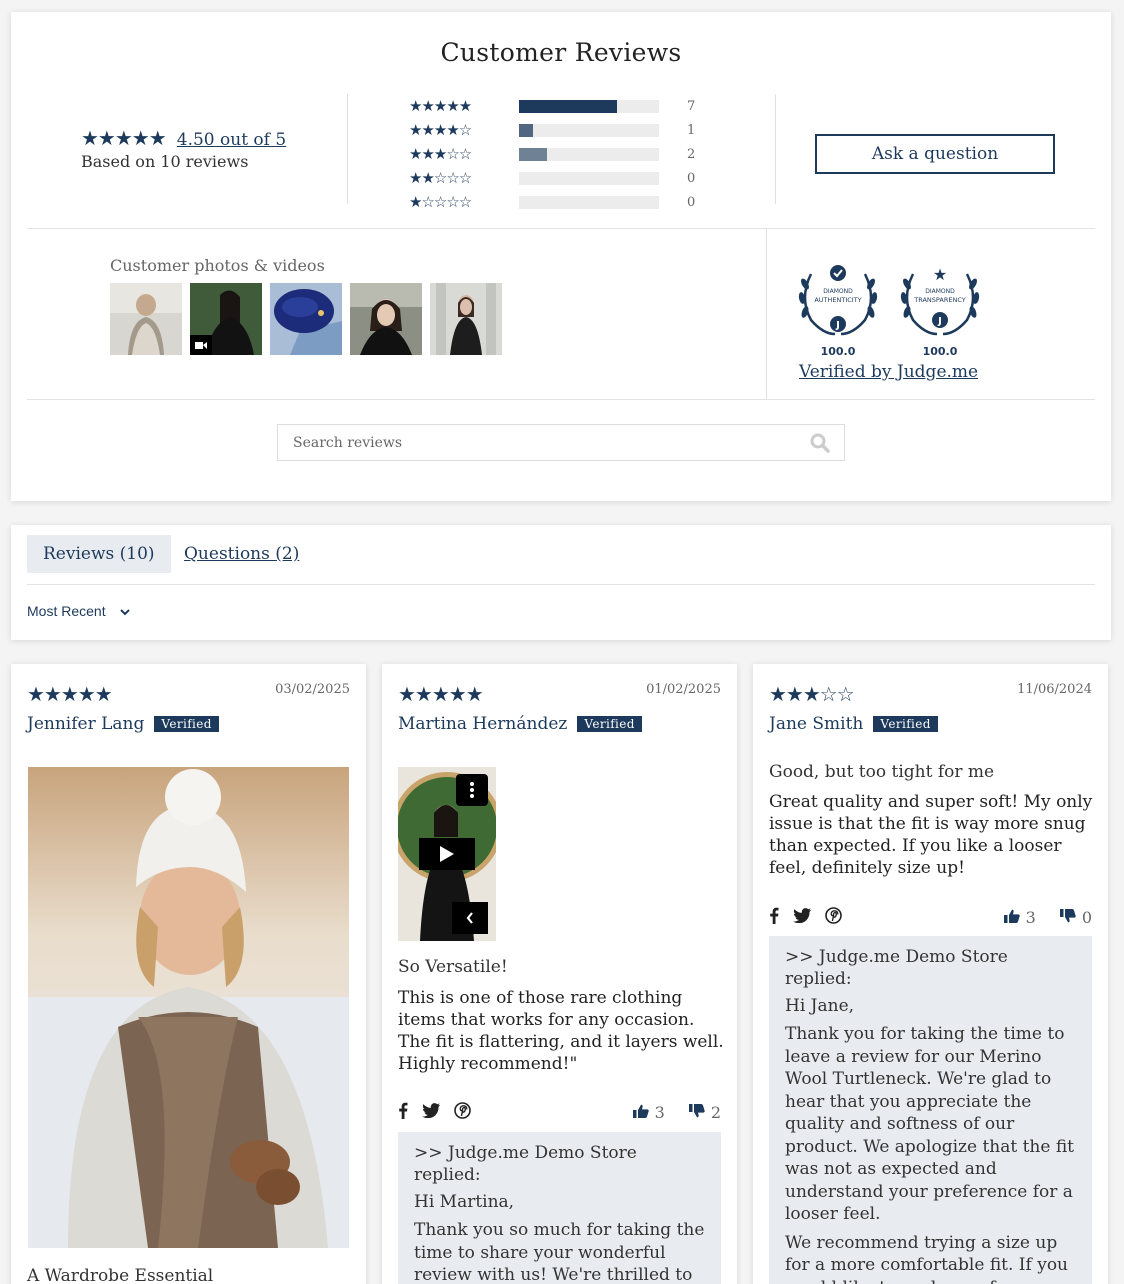 The height and width of the screenshot is (1284, 1124). Describe the element at coordinates (659, 1112) in the screenshot. I see `upvote-count: 3` at that location.